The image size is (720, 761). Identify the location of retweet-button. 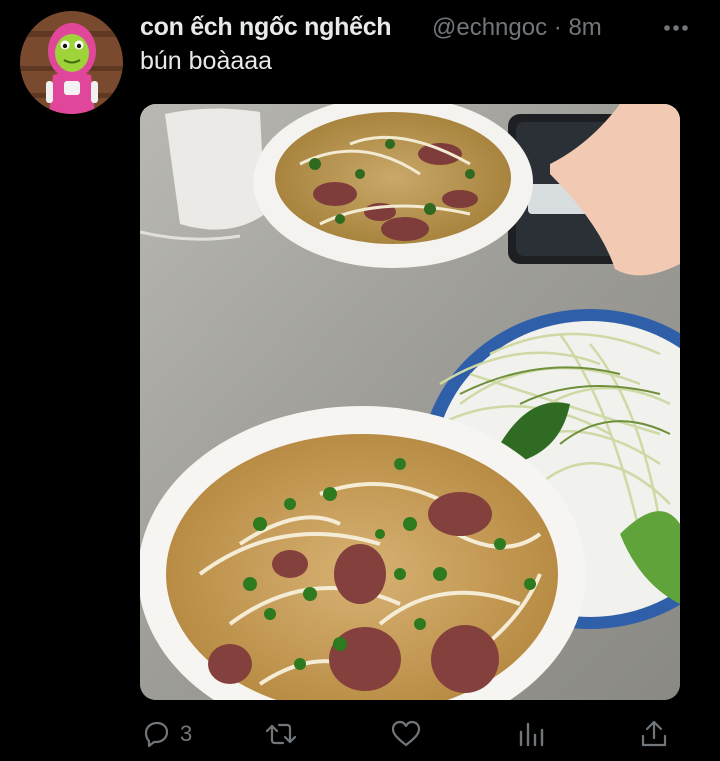
(281, 734).